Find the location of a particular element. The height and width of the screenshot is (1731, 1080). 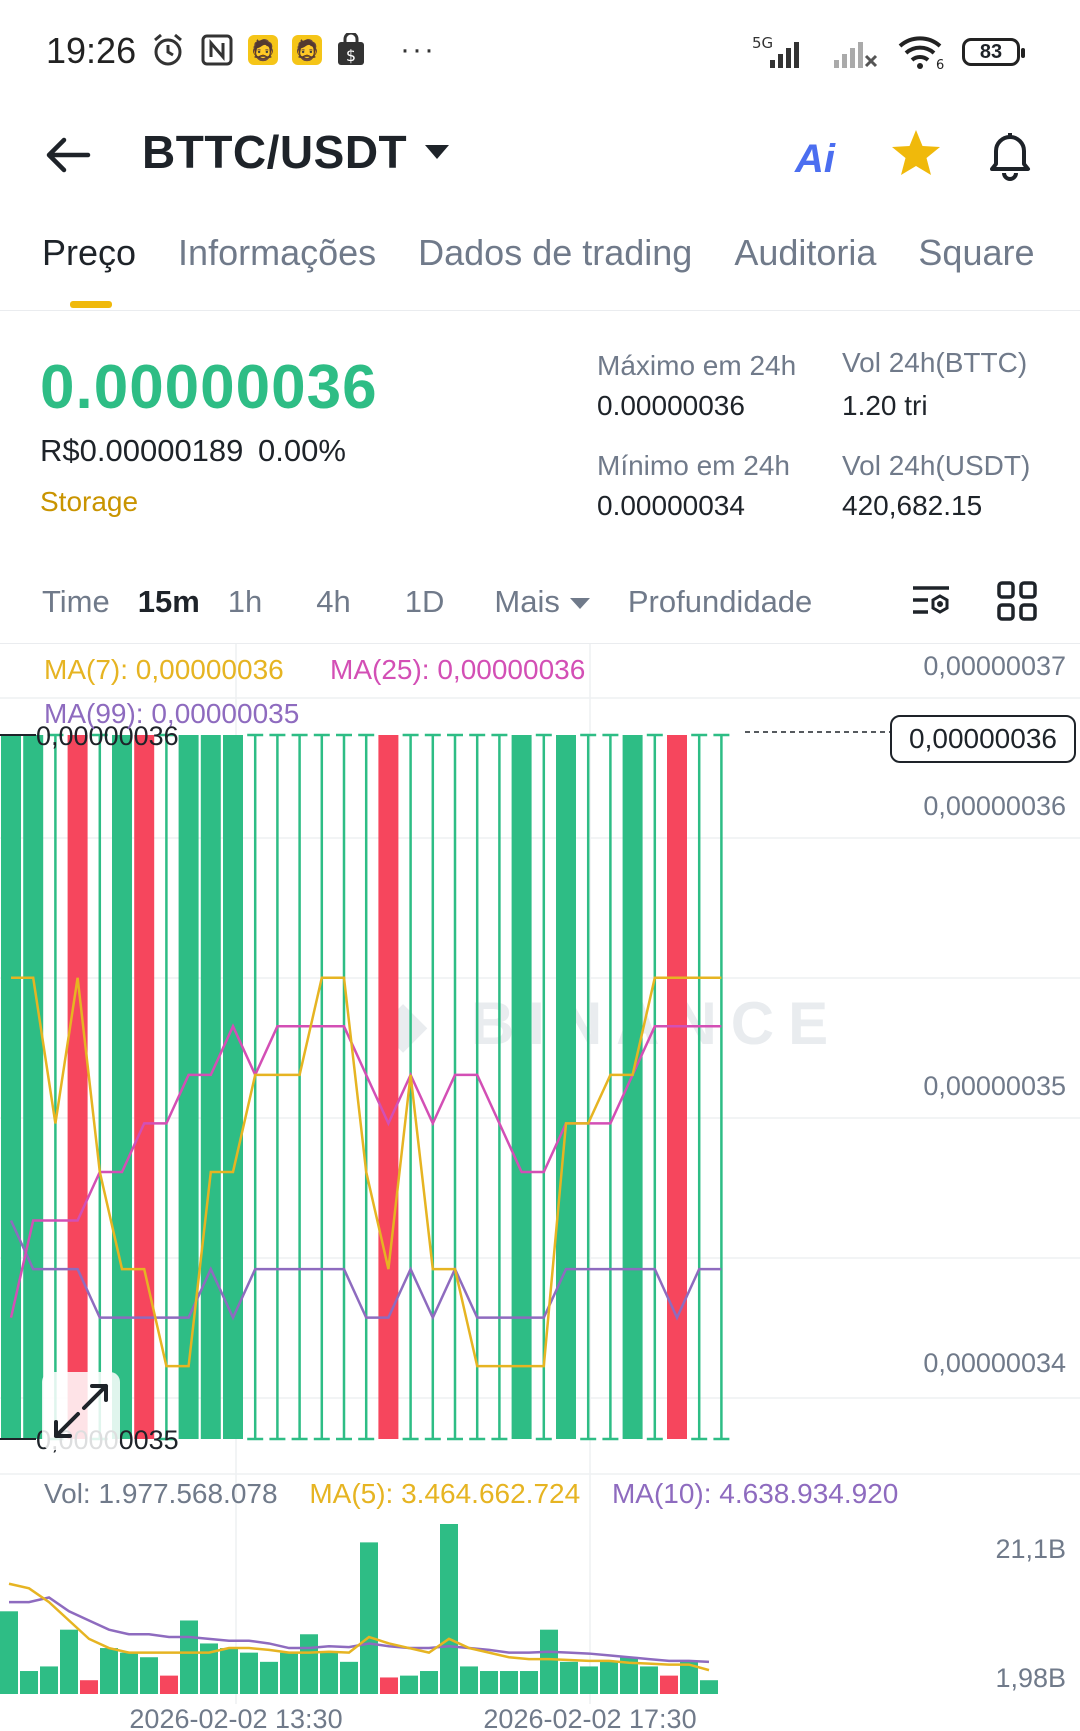

interval-selector: Time 15m 1h 4h 1D Mais Profundidade is located at coordinates (427, 602).